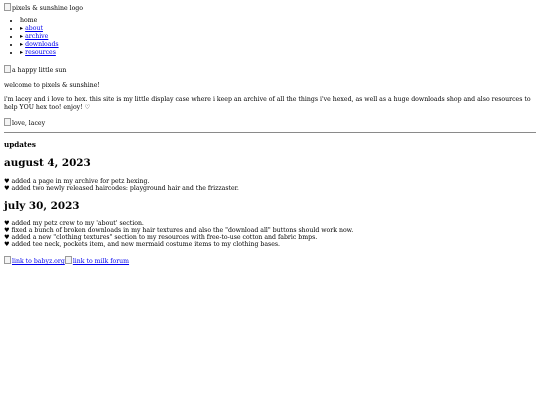 This screenshot has height=405, width=540. I want to click on milk-alt-text: link to milk forum, so click(101, 262).